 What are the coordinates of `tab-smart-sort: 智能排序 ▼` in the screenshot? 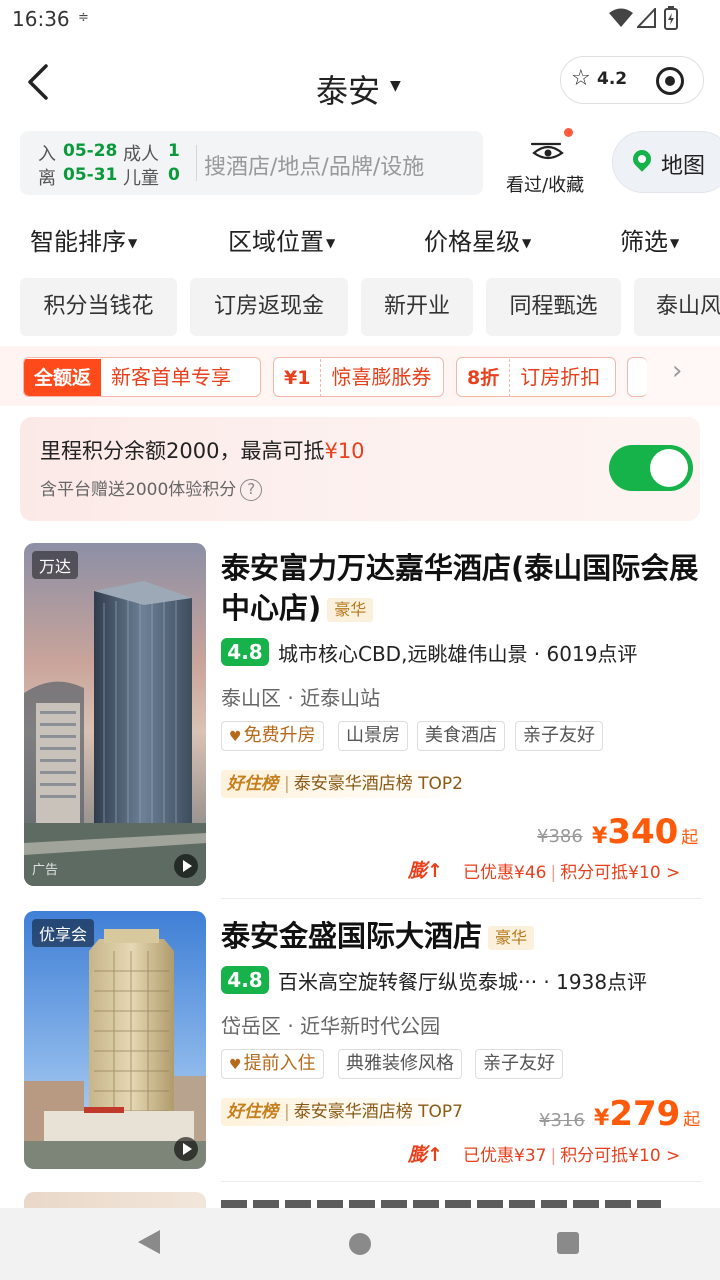 It's located at (83, 239).